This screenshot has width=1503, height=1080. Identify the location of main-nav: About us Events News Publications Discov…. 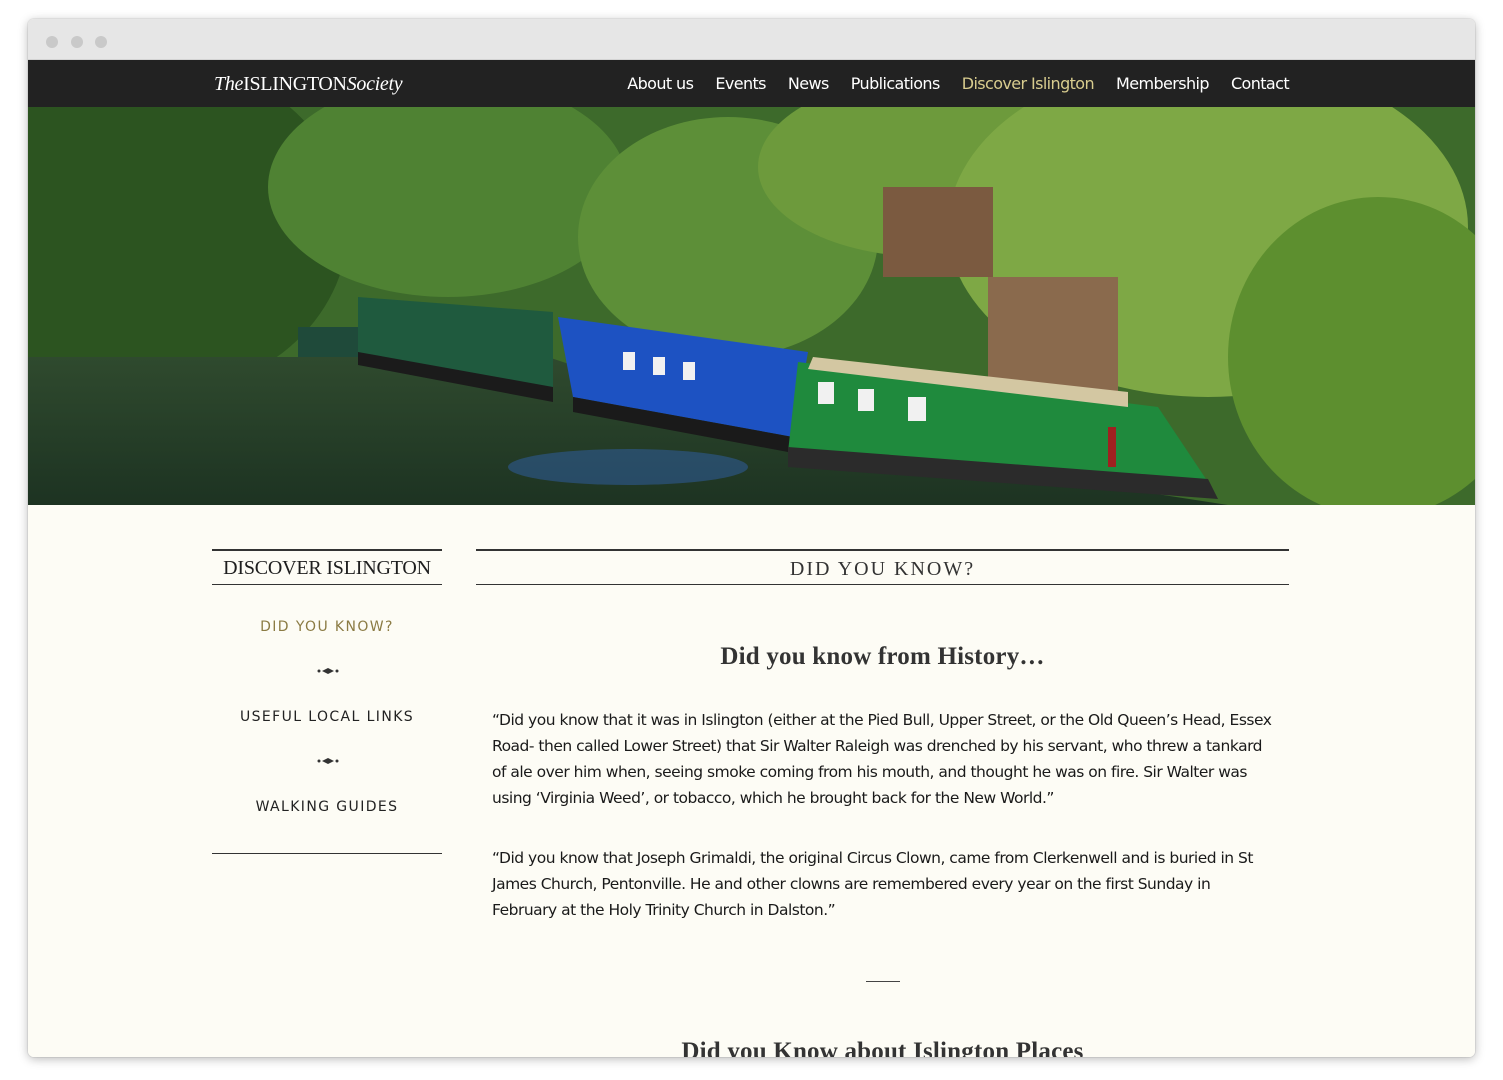
(947, 83).